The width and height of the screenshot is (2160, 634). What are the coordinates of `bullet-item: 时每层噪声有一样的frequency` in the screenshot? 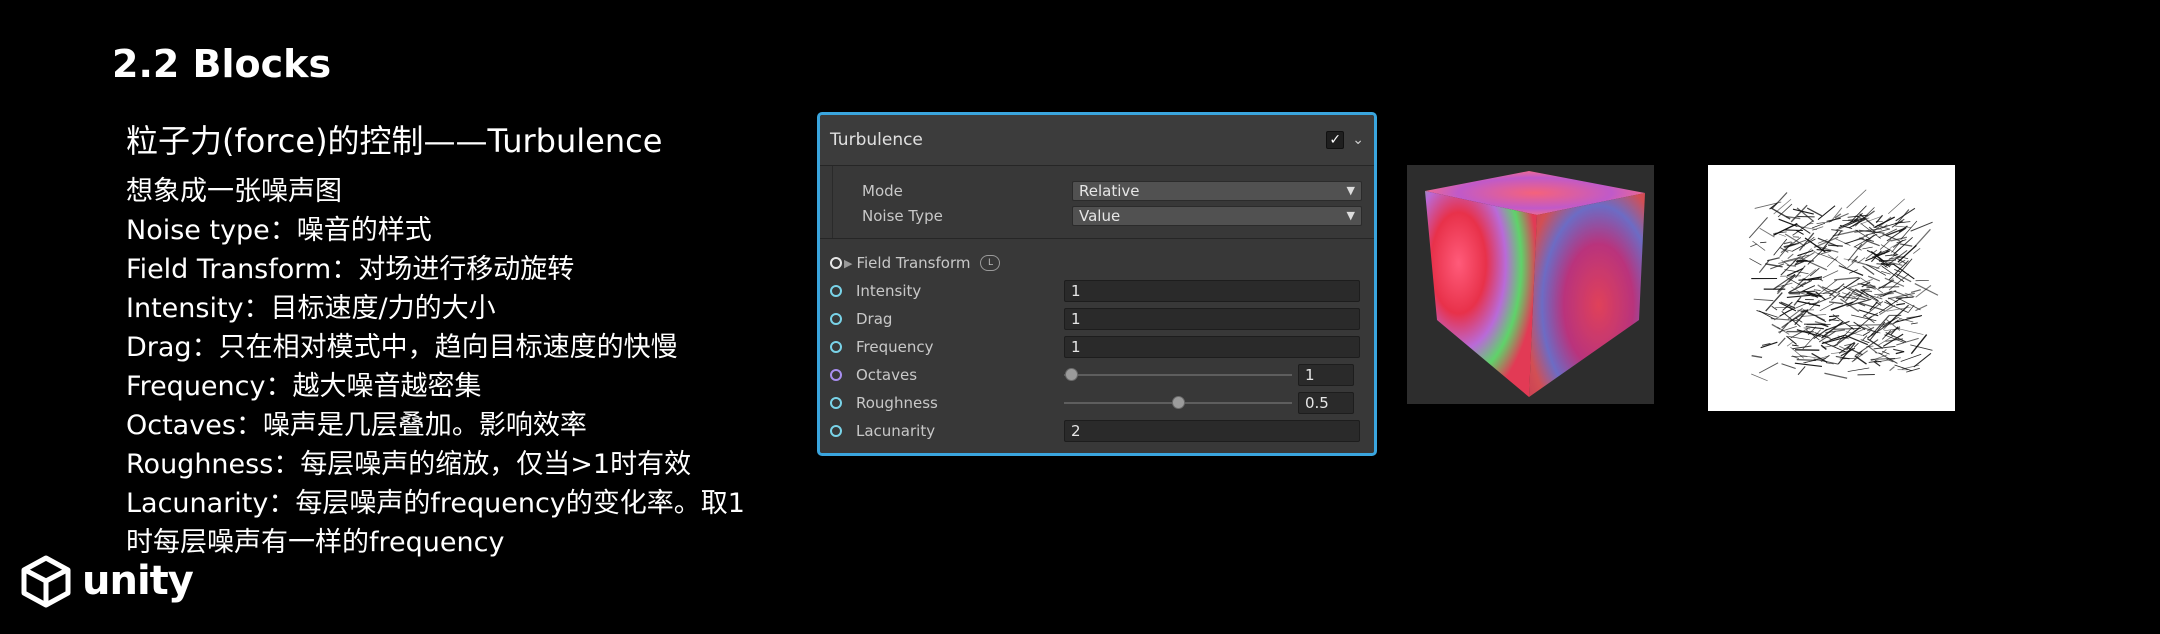 It's located at (315, 542).